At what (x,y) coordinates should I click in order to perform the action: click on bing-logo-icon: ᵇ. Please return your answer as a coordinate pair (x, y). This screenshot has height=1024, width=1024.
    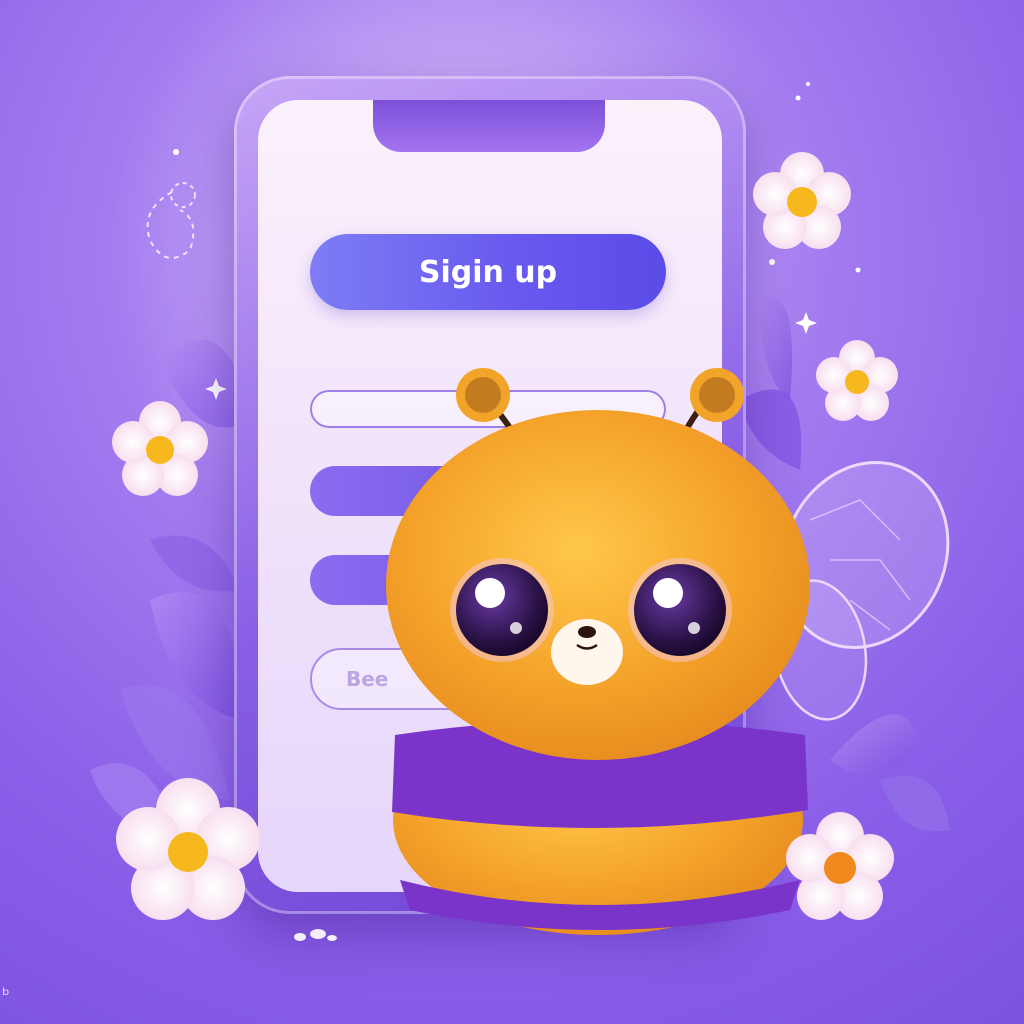
    Looking at the image, I should click on (6, 995).